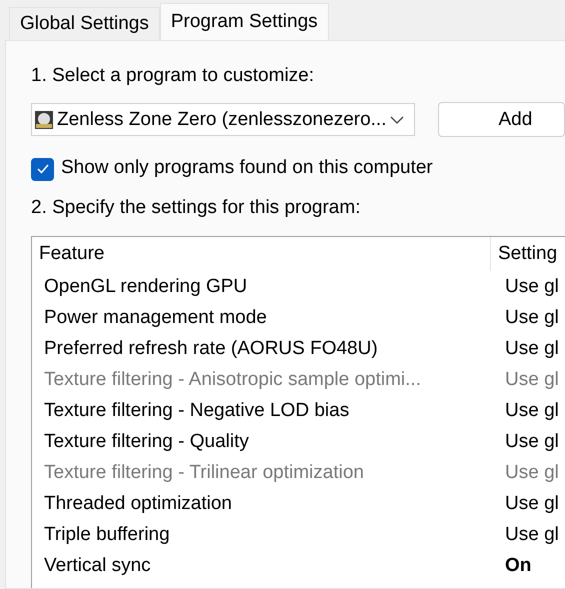 Image resolution: width=565 pixels, height=589 pixels. Describe the element at coordinates (244, 21) in the screenshot. I see `tab: Program Settings` at that location.